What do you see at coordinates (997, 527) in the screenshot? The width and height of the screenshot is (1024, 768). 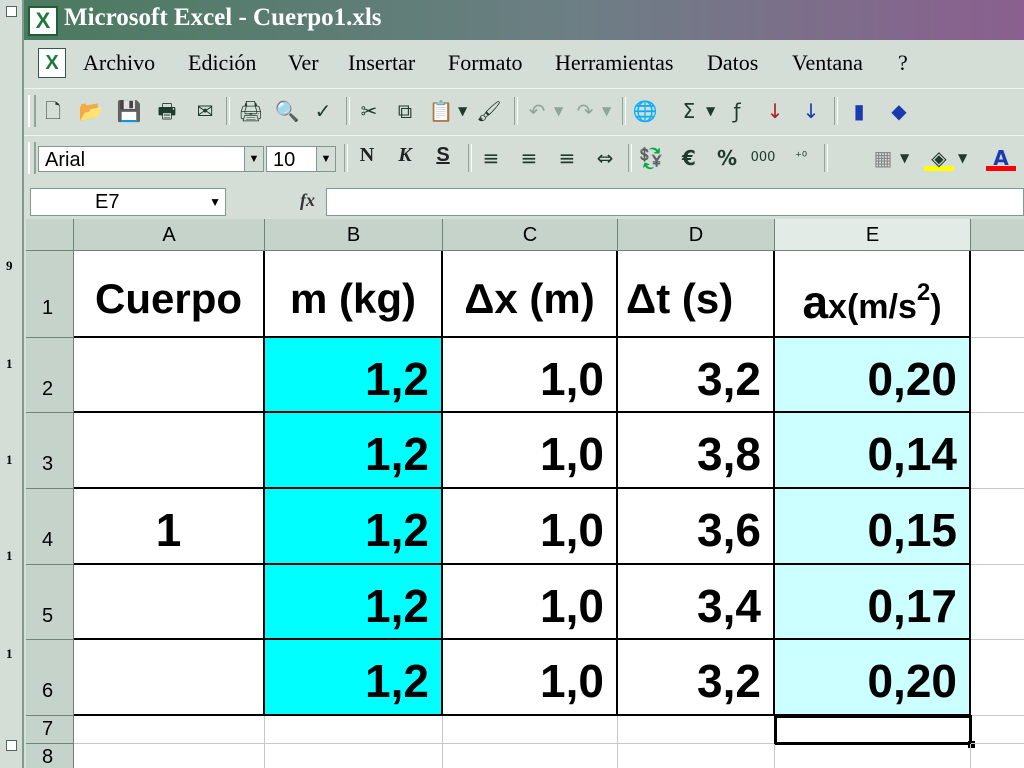 I see `cell-f4` at bounding box center [997, 527].